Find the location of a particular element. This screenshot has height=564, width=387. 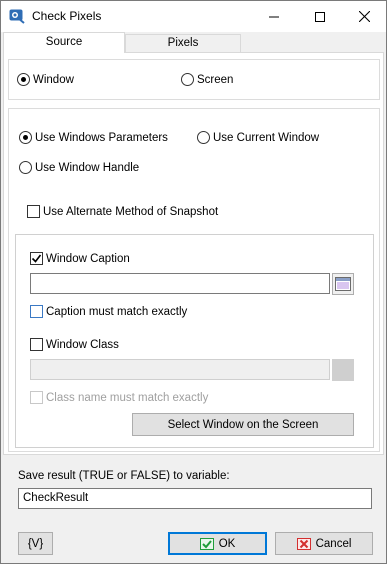

source-group: Window Screen is located at coordinates (194, 79).